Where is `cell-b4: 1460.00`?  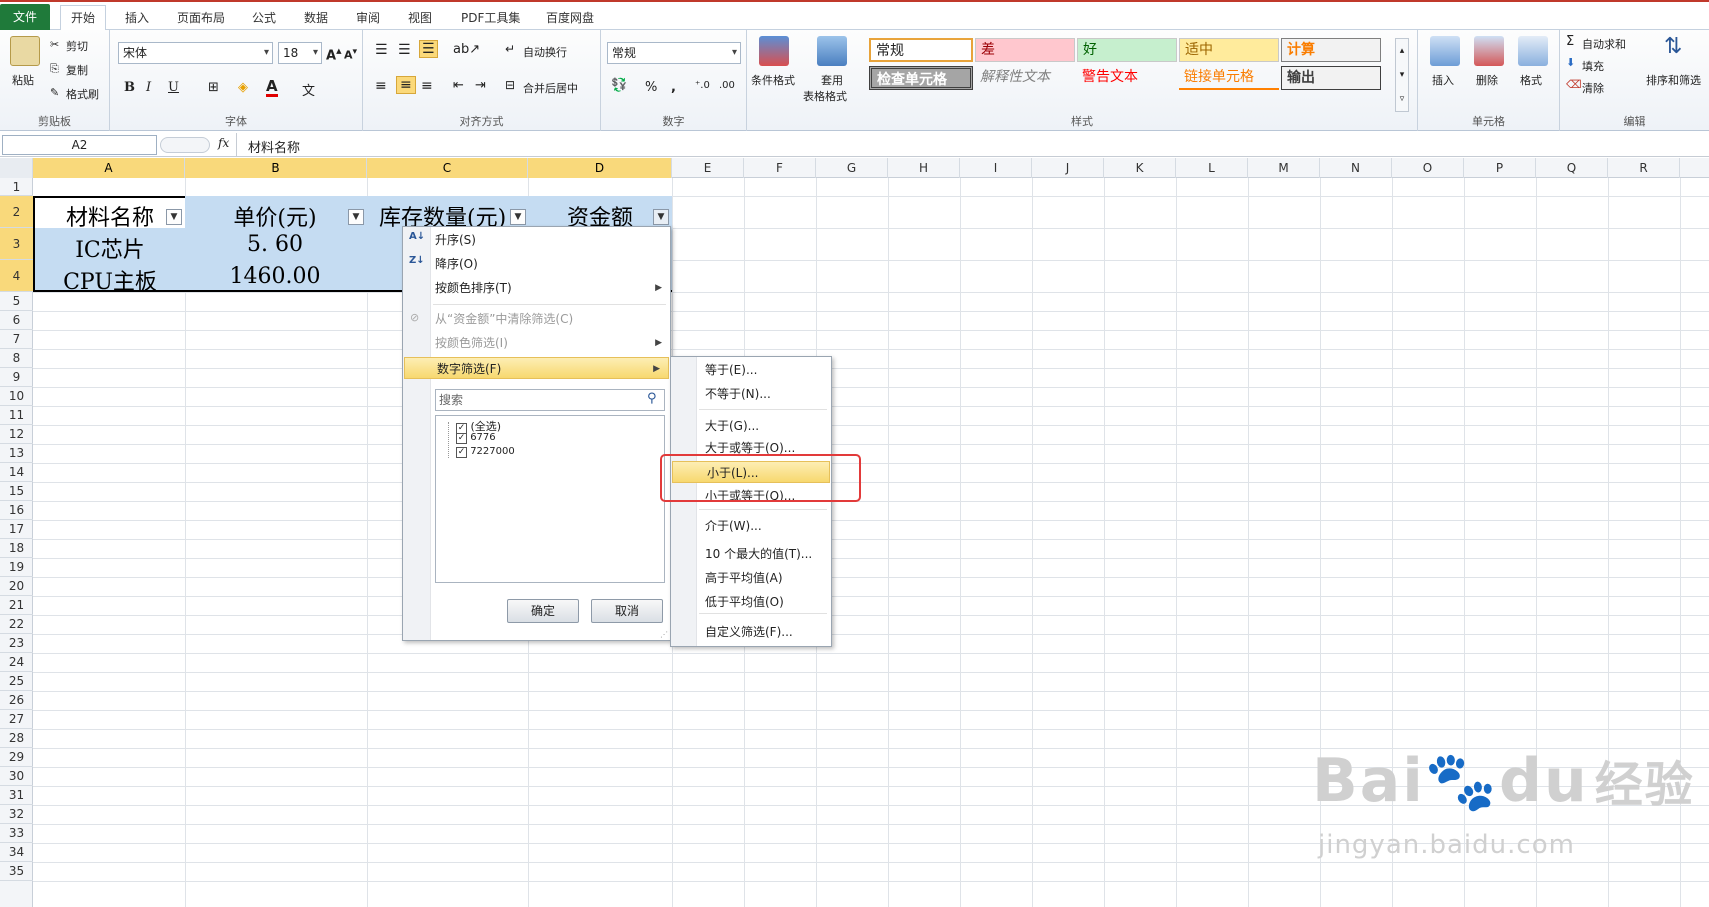
cell-b4: 1460.00 is located at coordinates (275, 276).